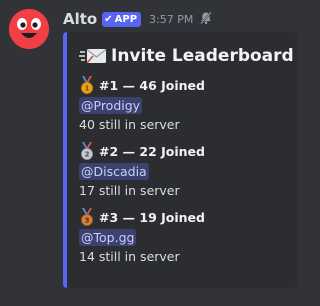 This screenshot has height=306, width=320. I want to click on user-mention: @Prodigy, so click(111, 105).